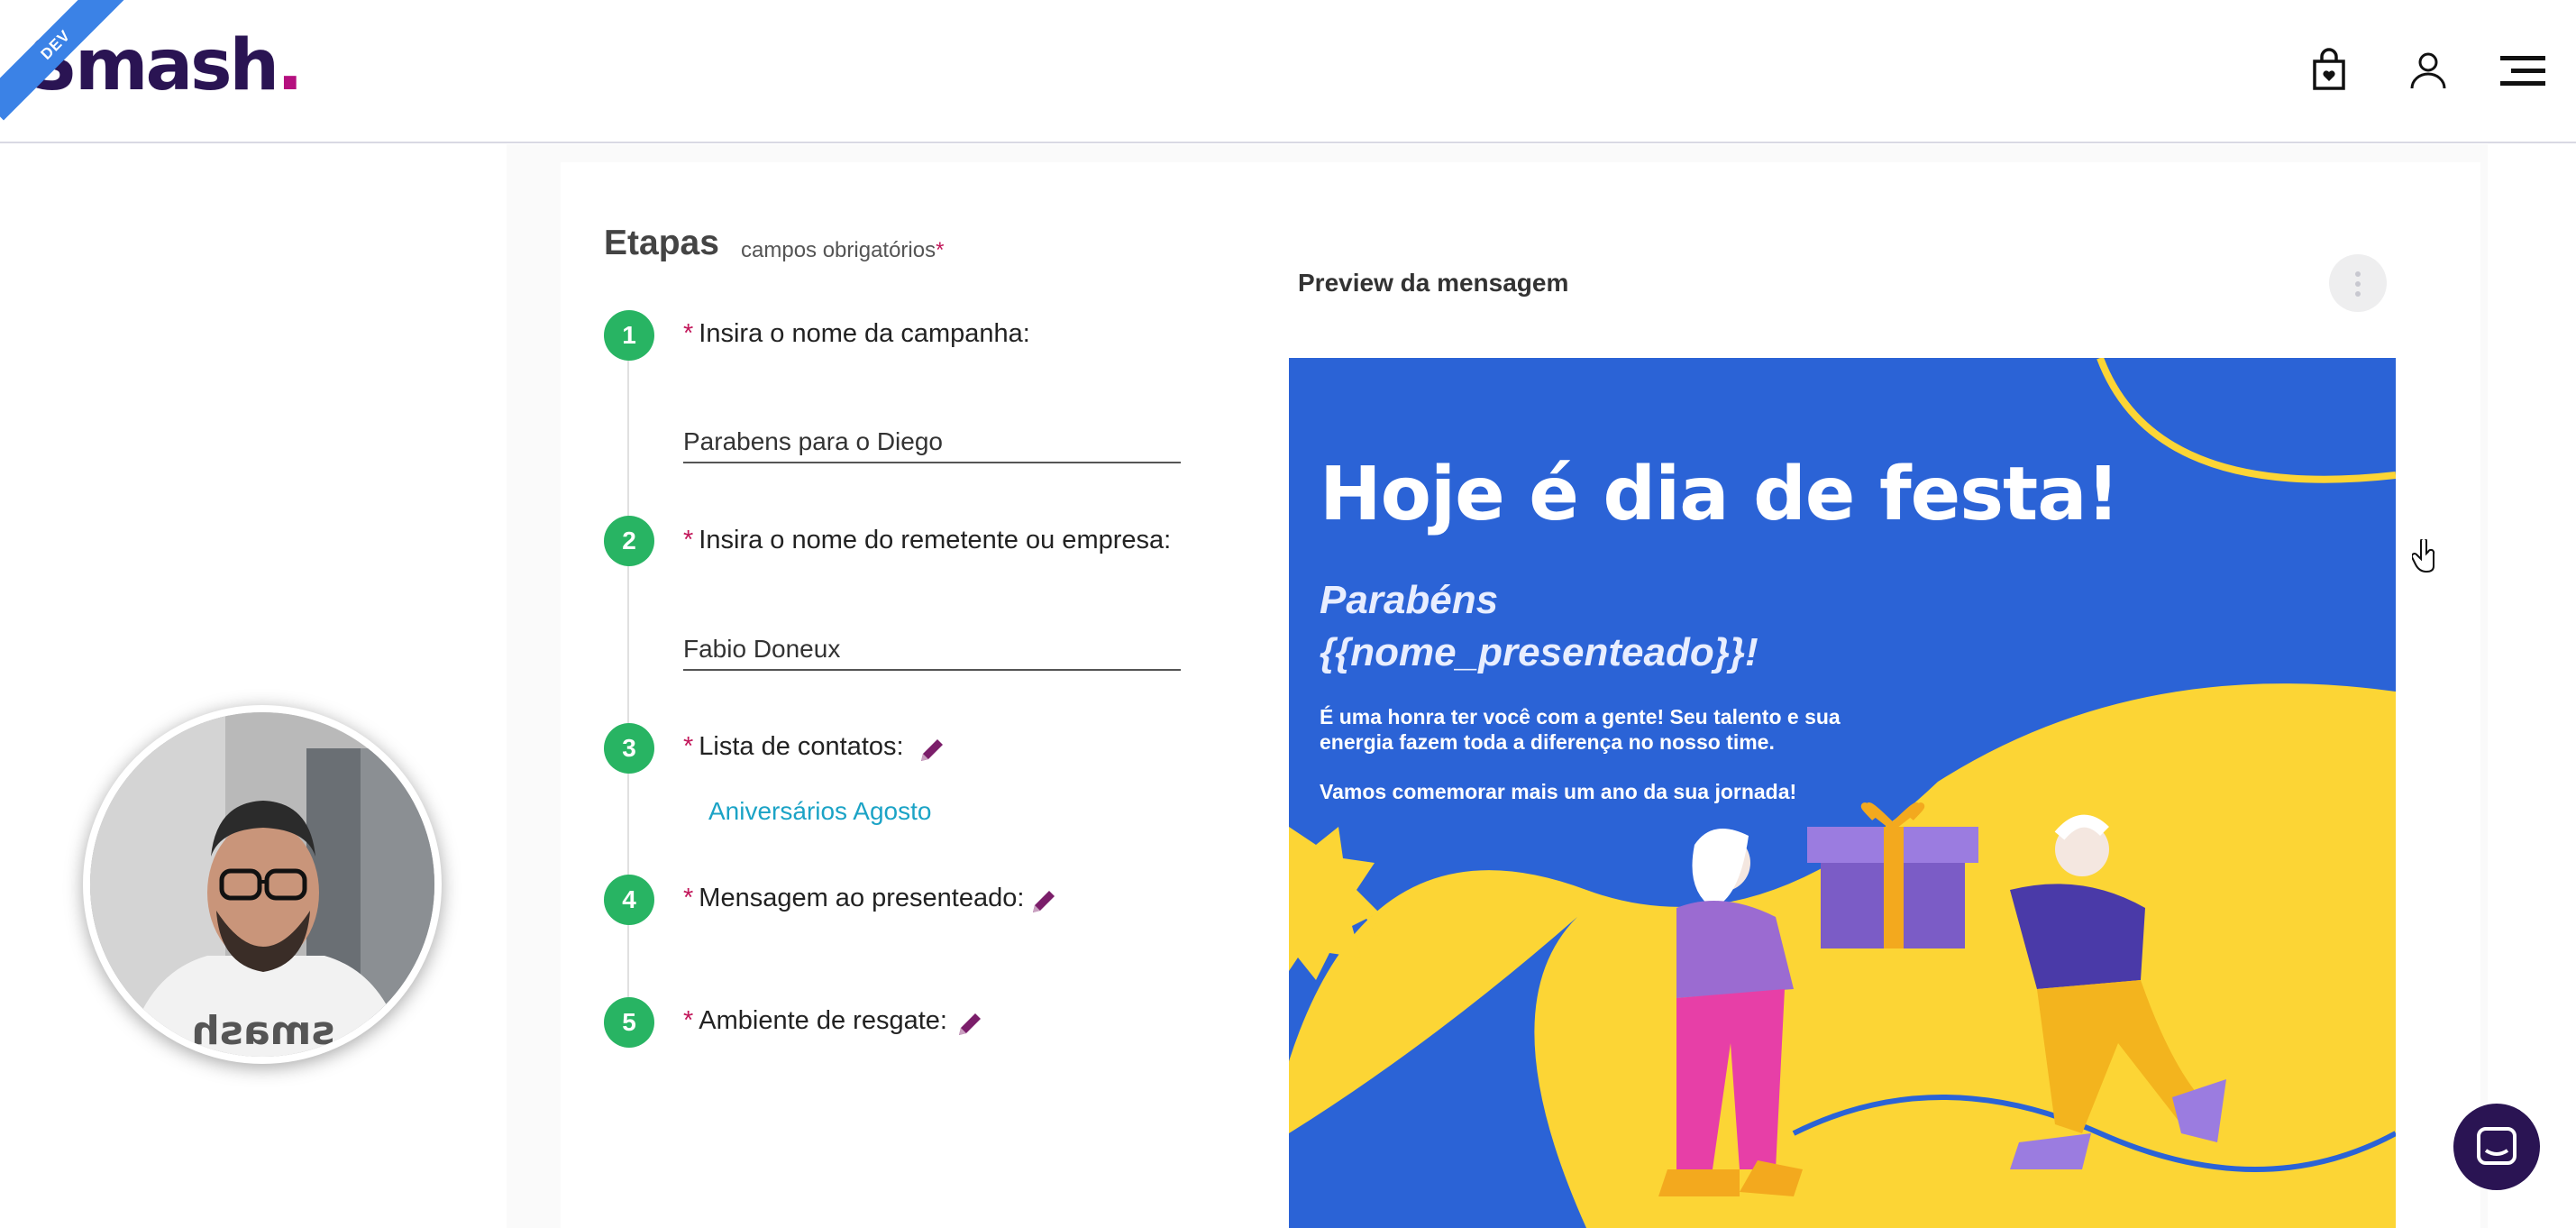 The width and height of the screenshot is (2576, 1228). I want to click on svg-text: smash, so click(262, 1031).